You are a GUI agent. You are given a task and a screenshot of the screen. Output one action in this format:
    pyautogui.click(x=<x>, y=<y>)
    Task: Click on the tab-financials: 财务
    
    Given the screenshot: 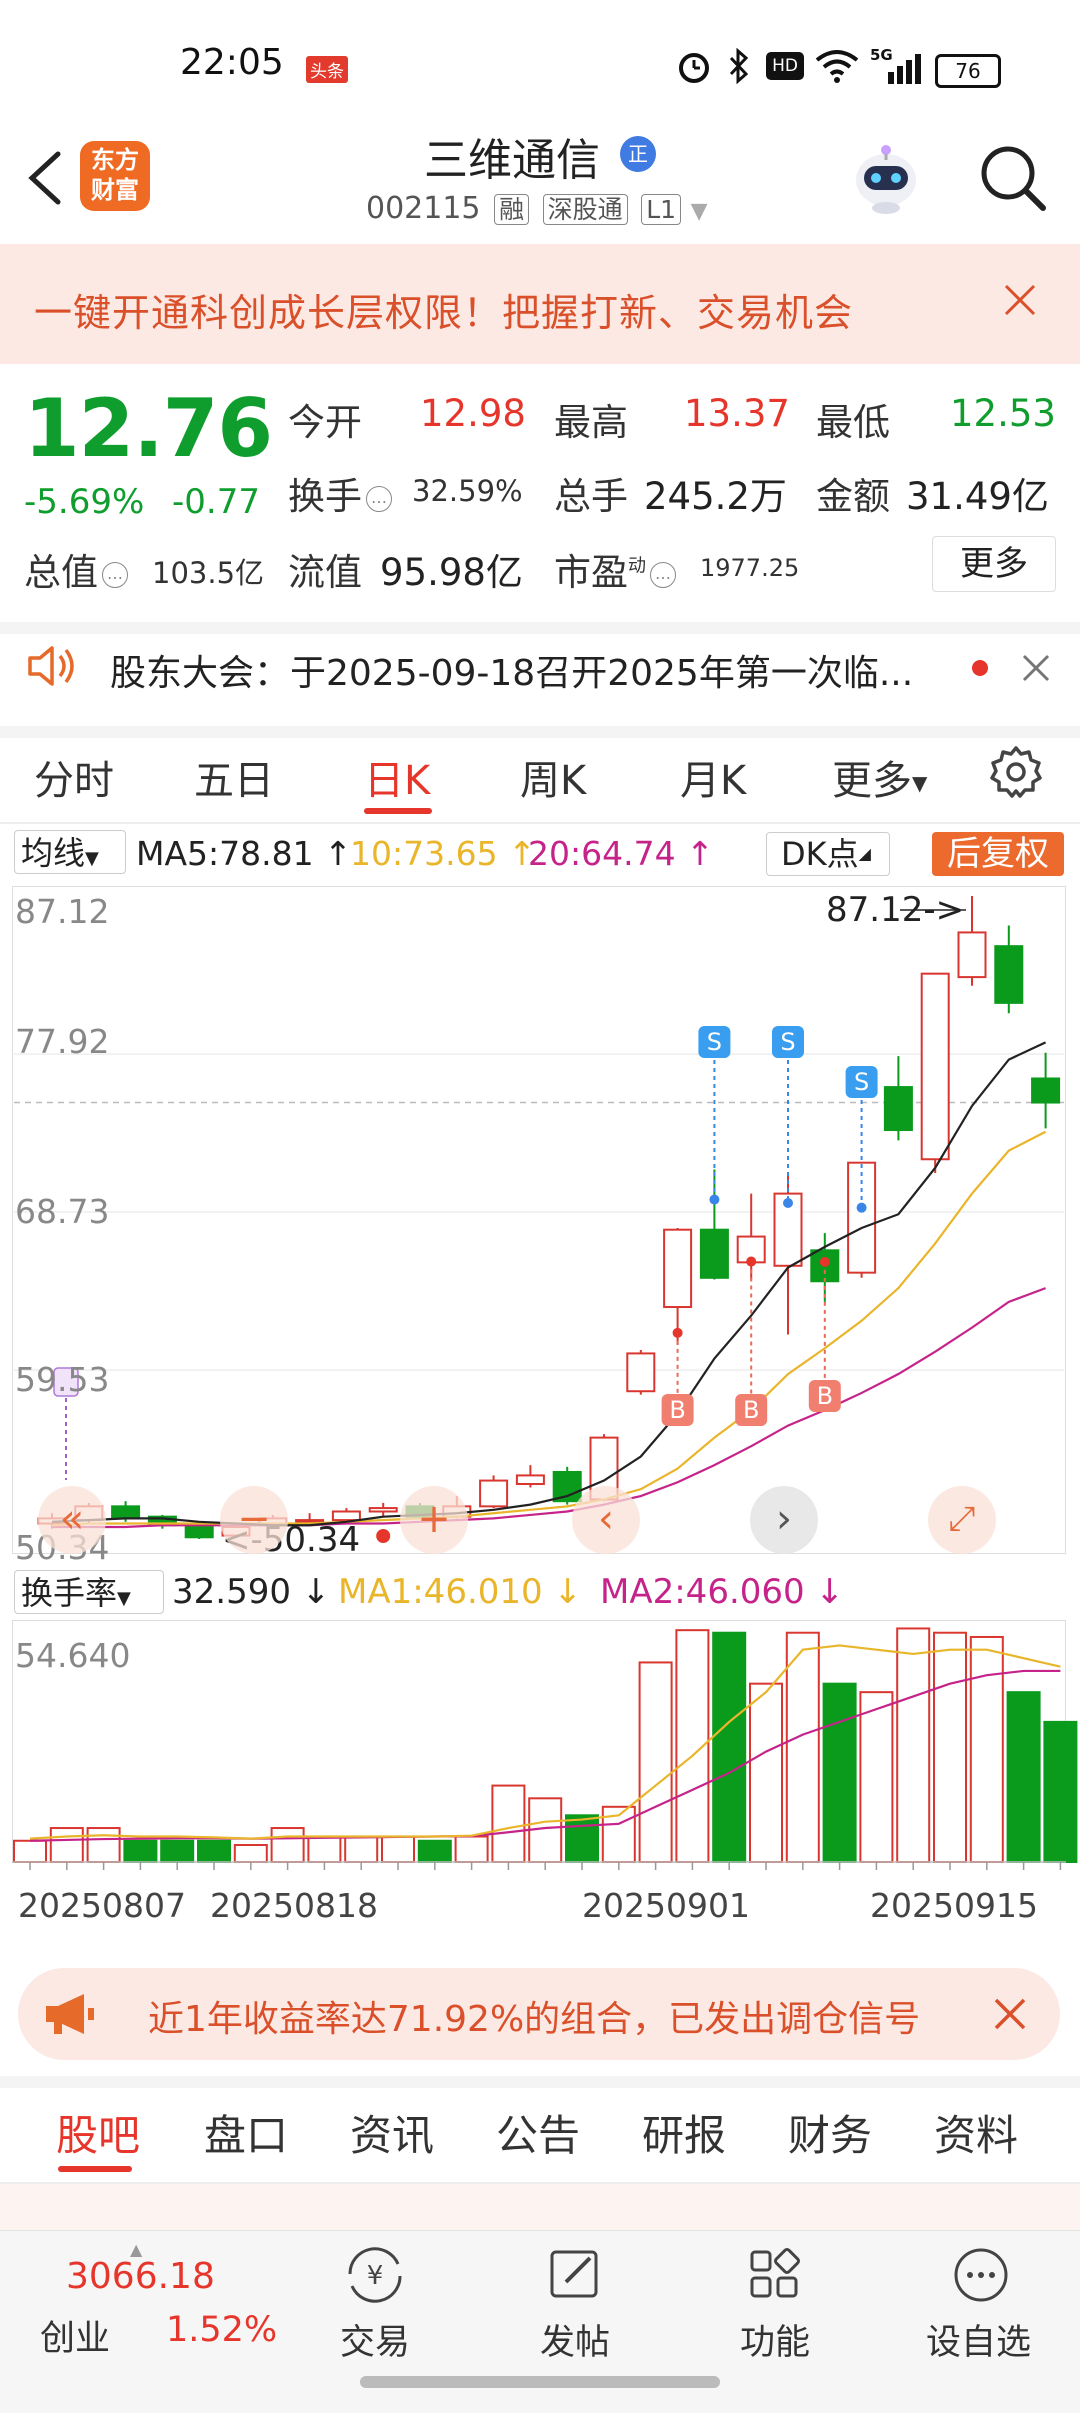 What is the action you would take?
    pyautogui.click(x=830, y=2132)
    